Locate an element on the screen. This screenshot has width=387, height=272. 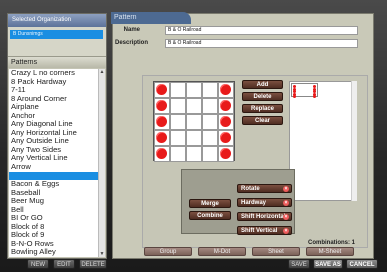
patterns-header: Patterns is located at coordinates (57, 62).